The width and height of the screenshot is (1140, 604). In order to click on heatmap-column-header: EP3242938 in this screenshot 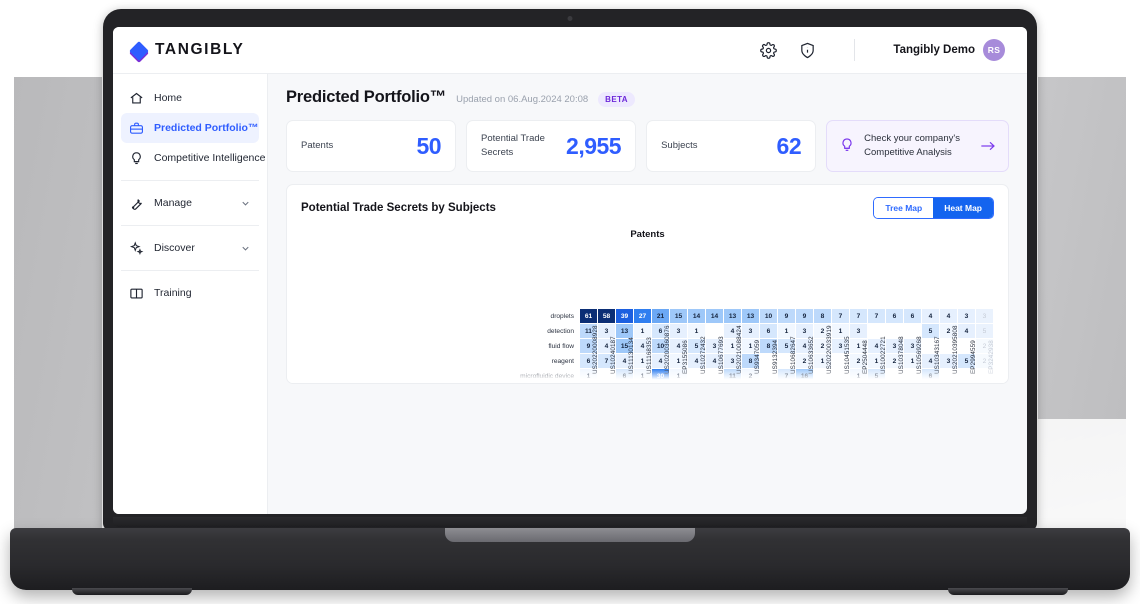, I will do `click(985, 341)`.